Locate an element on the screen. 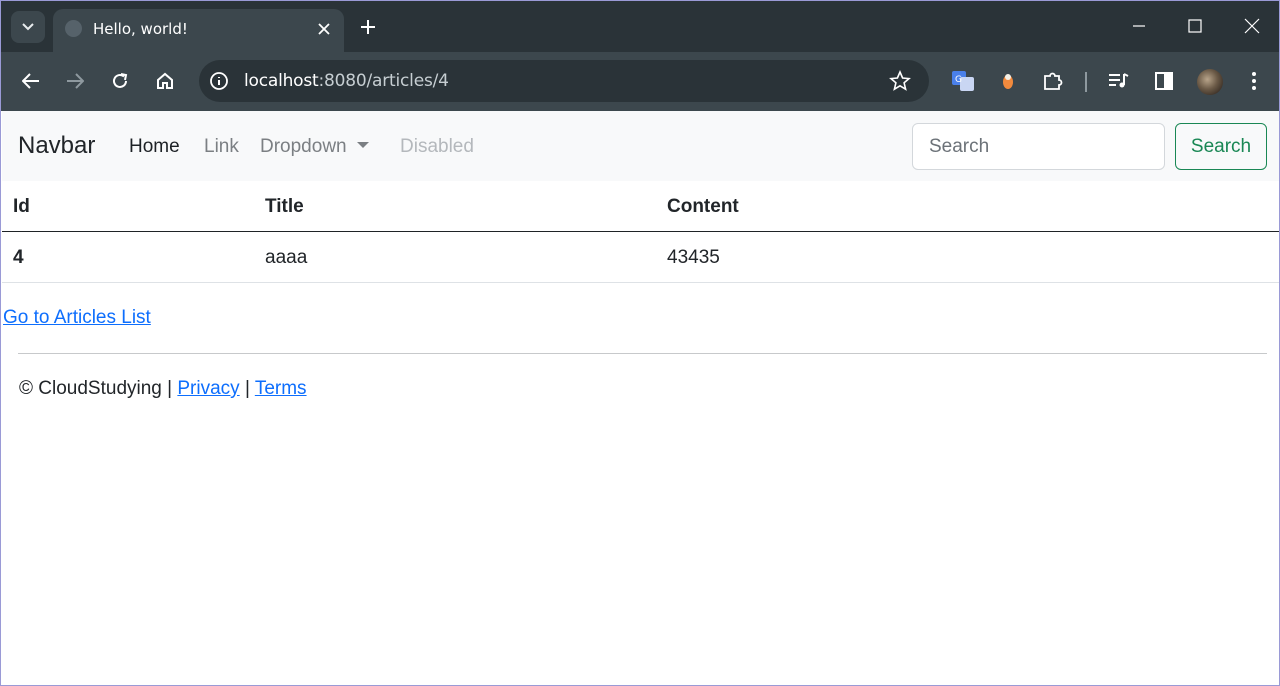  article-table: Id Title Content 4 aaaa 43435 is located at coordinates (640, 232).